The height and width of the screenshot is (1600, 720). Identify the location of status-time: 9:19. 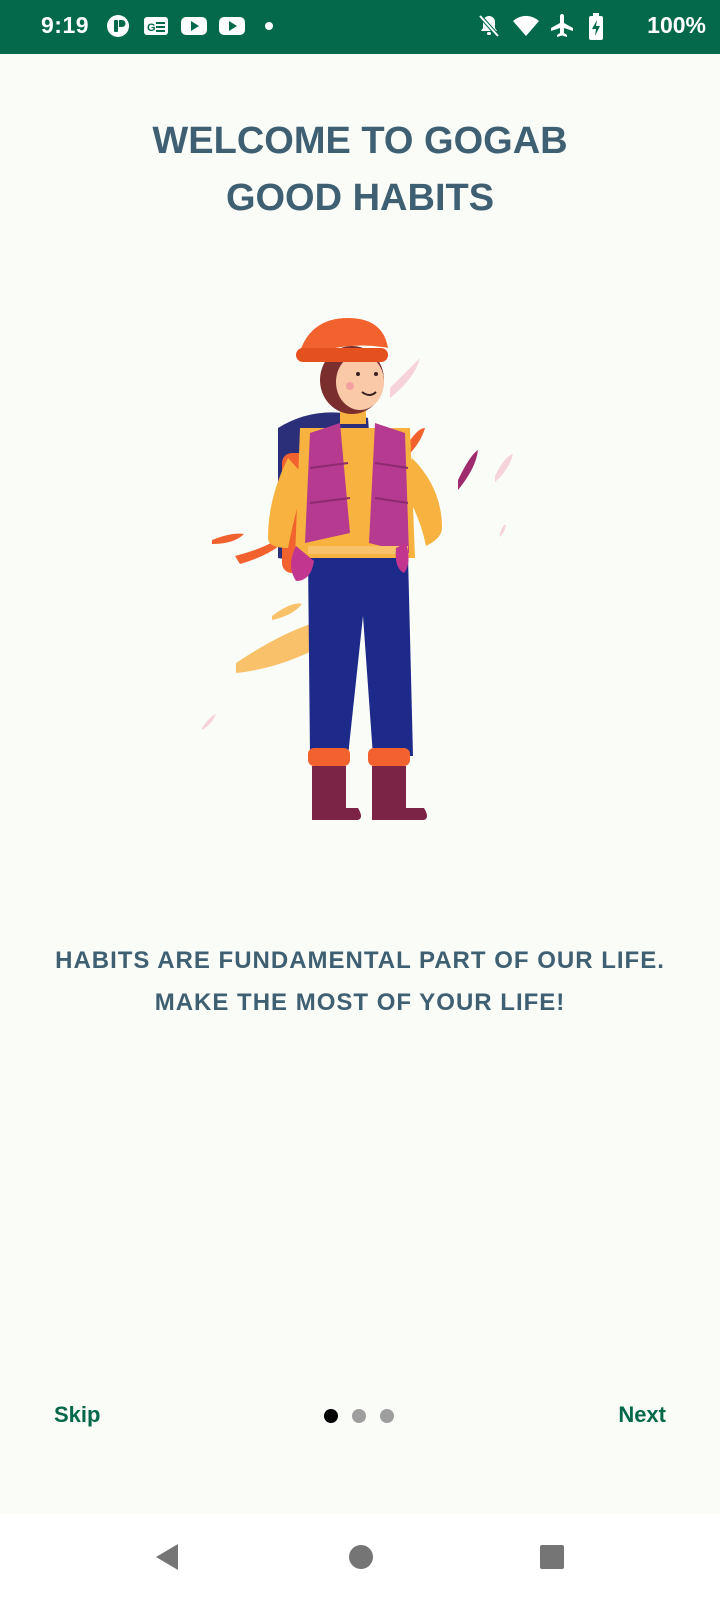
(65, 25).